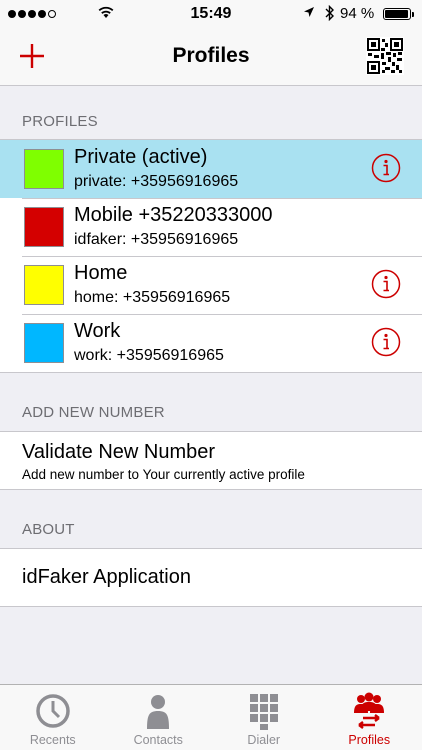  What do you see at coordinates (263, 712) in the screenshot?
I see `keypad-icon` at bounding box center [263, 712].